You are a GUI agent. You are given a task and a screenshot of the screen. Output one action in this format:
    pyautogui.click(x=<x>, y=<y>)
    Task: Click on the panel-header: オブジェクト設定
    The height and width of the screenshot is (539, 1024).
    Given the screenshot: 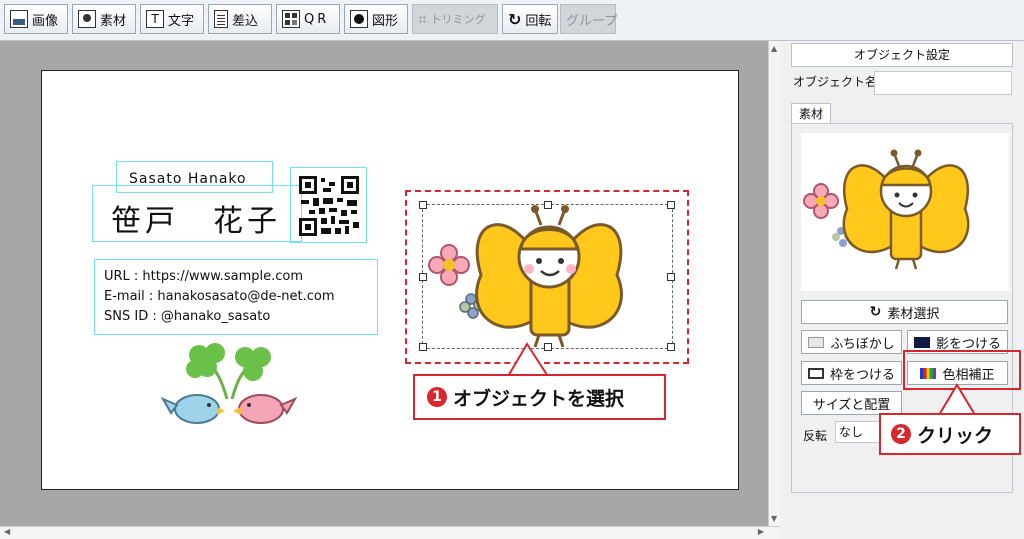 What is the action you would take?
    pyautogui.click(x=902, y=55)
    